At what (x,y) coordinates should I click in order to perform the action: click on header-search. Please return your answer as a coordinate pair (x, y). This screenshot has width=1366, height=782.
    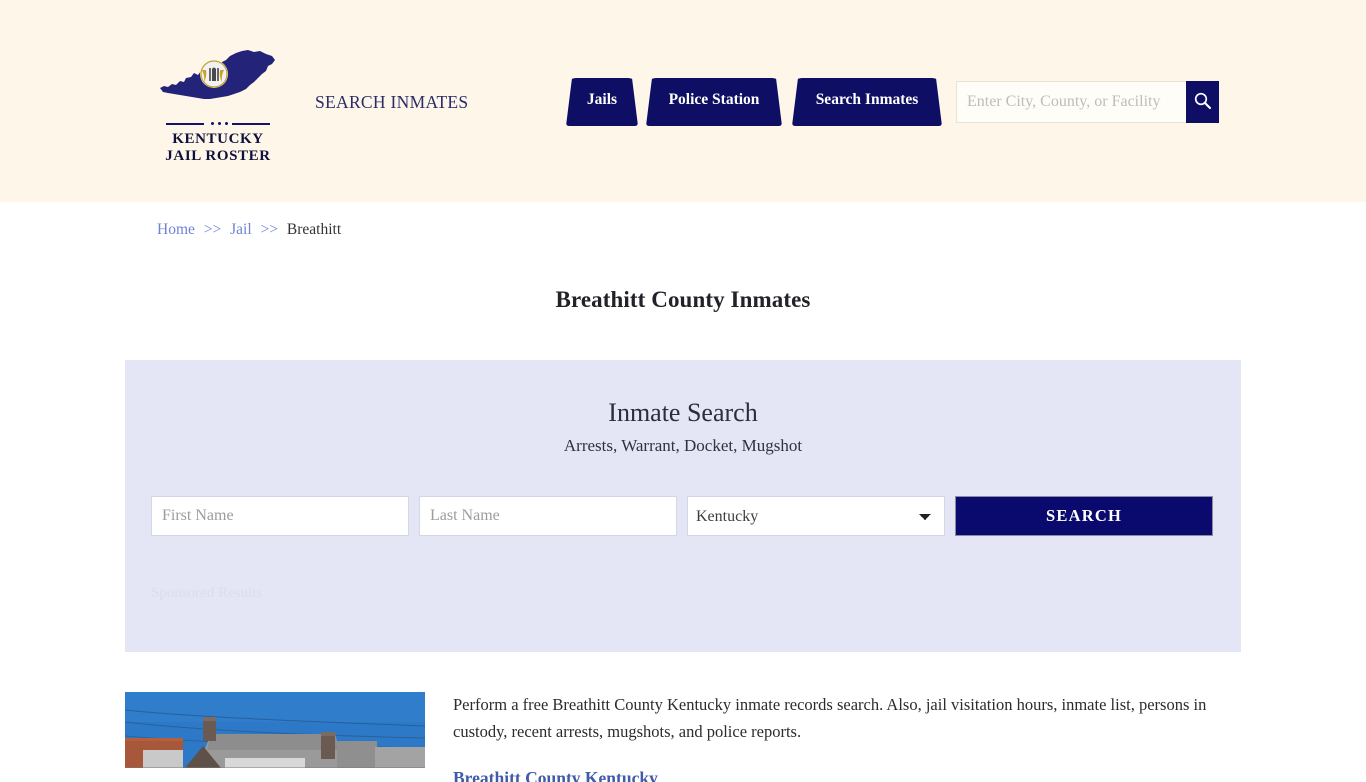
    Looking at the image, I should click on (1087, 102).